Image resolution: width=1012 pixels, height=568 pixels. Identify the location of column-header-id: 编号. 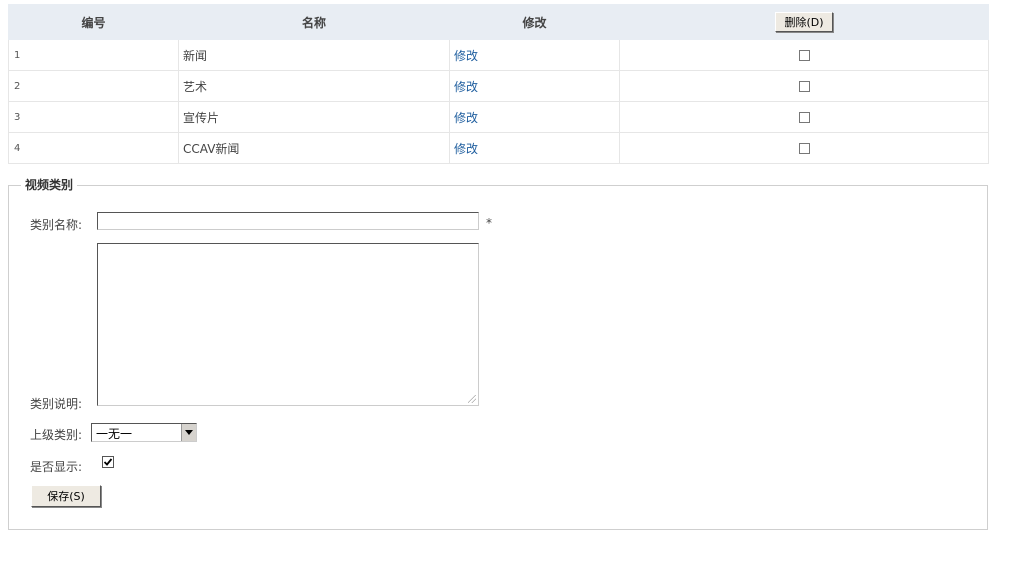
(93, 22).